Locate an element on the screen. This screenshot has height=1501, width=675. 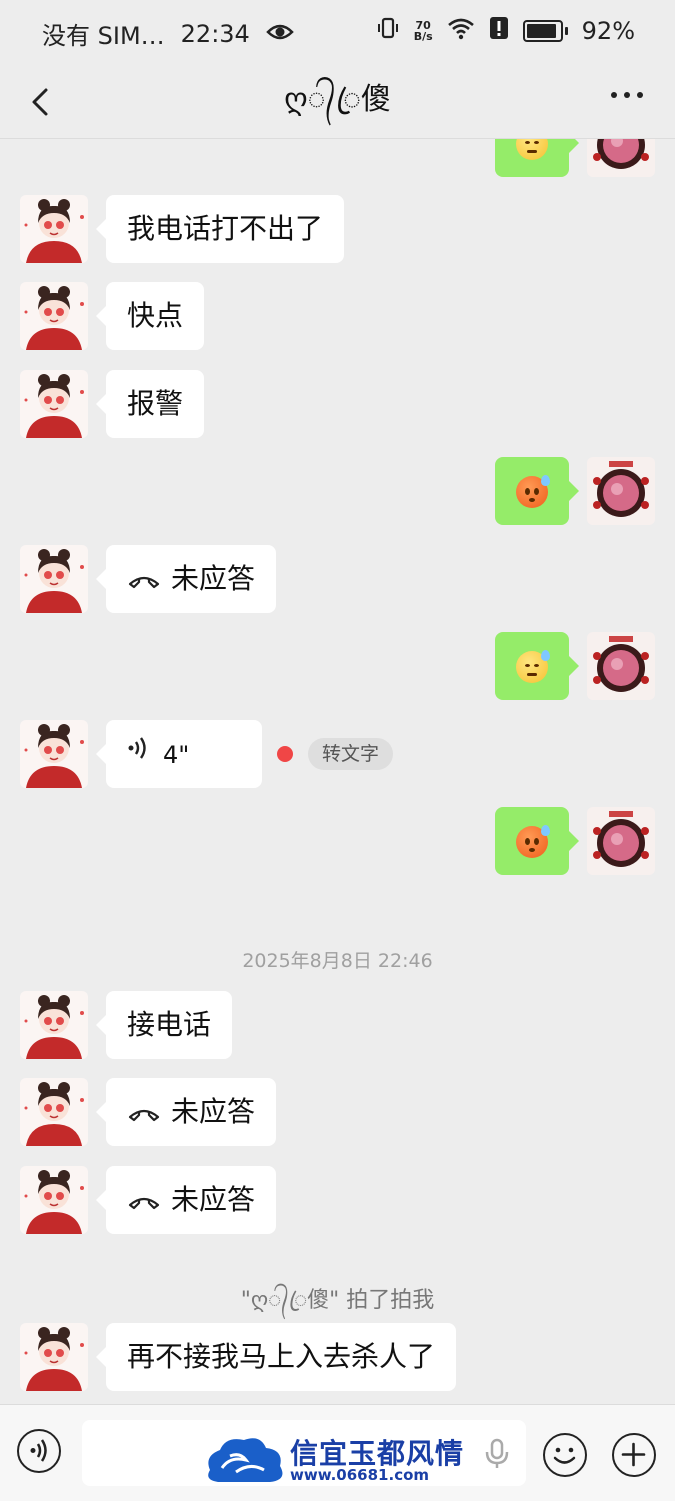
message-text: 再不接我马上入去杀人了 is located at coordinates (281, 1356).